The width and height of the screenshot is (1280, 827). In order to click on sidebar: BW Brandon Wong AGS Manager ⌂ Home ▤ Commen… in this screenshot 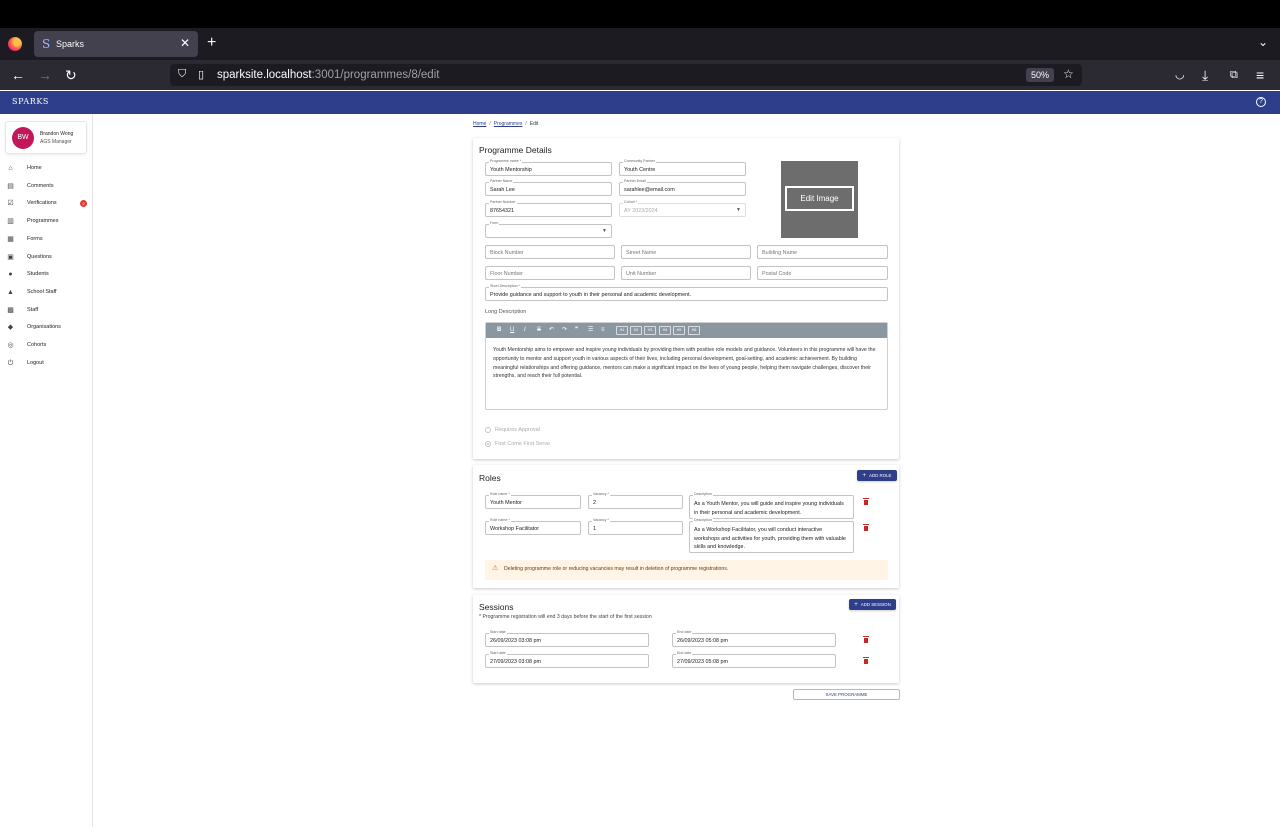, I will do `click(46, 470)`.